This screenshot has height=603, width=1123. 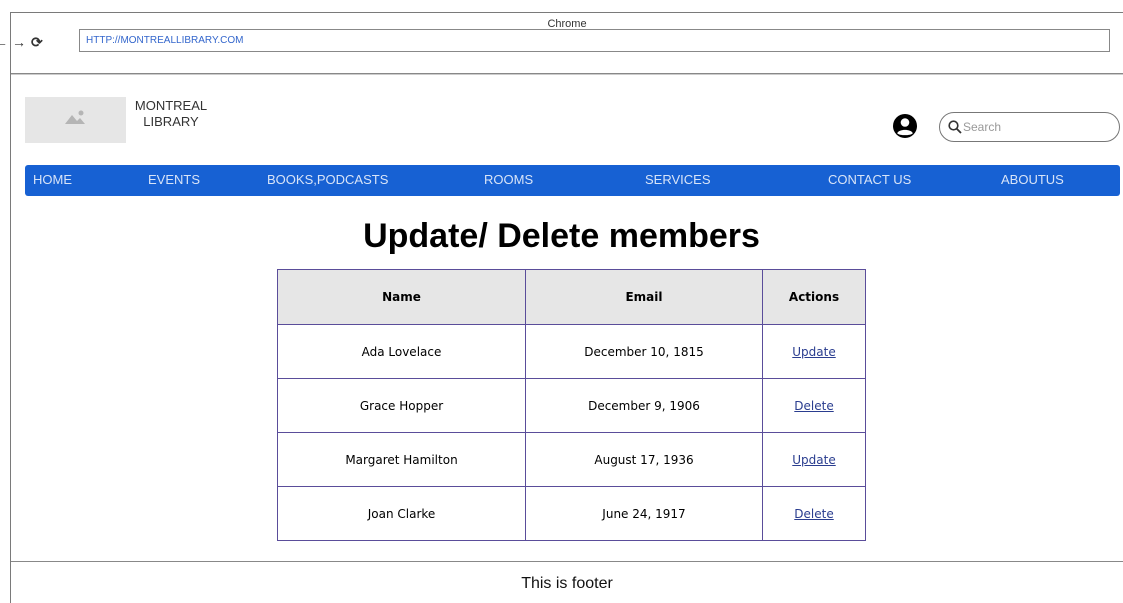 What do you see at coordinates (4, 42) in the screenshot?
I see `back-arrow-icon: ←` at bounding box center [4, 42].